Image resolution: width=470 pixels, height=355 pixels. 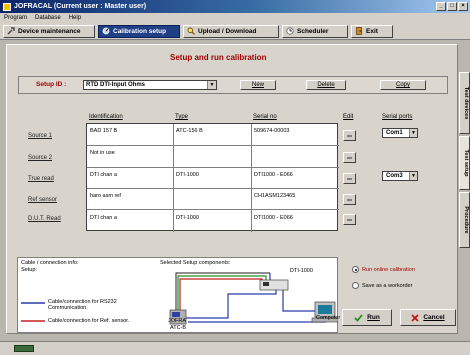 What do you see at coordinates (349, 157) in the screenshot?
I see `edit-source-2-button` at bounding box center [349, 157].